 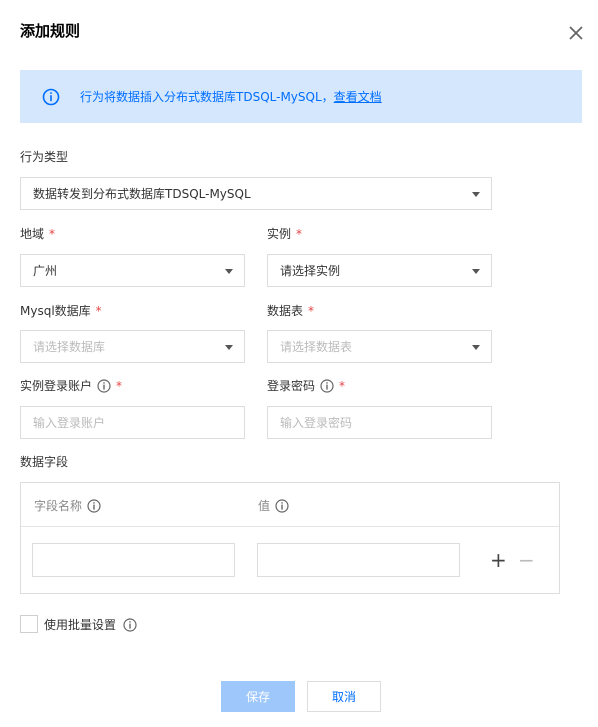 What do you see at coordinates (291, 386) in the screenshot?
I see `password-label-text: 登录密码` at bounding box center [291, 386].